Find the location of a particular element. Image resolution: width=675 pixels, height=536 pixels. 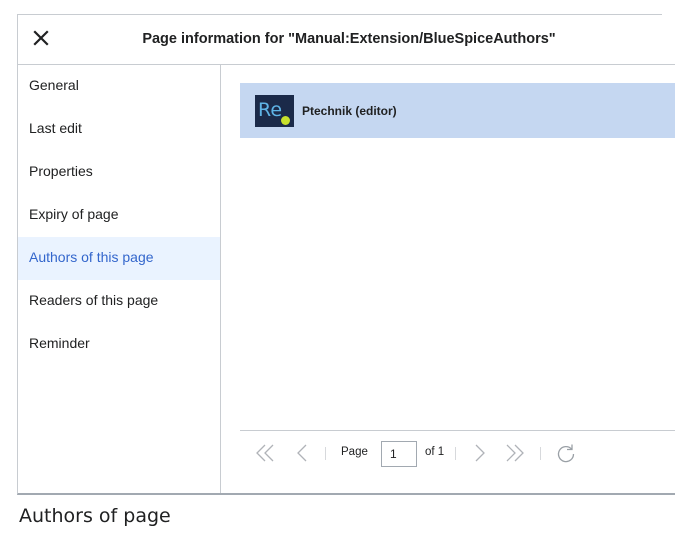

sidebar-item-readers: Readers of this page is located at coordinates (119, 301).